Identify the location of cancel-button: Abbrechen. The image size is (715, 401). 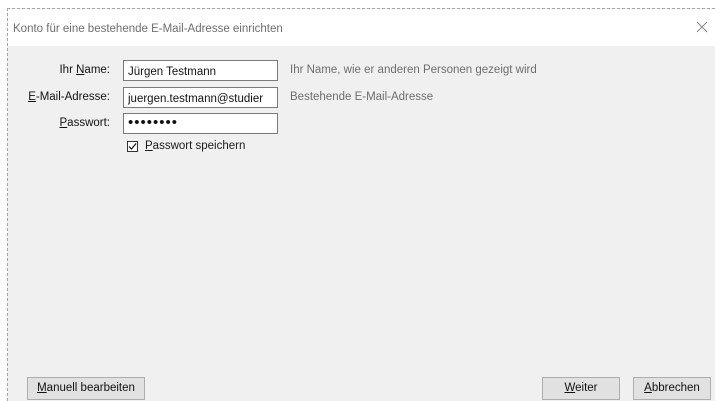
(672, 388).